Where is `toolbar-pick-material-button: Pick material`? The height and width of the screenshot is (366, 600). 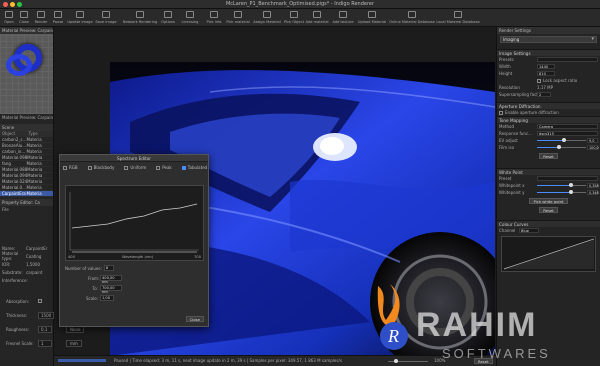
toolbar-pick-material-button: Pick material is located at coordinates (238, 18).